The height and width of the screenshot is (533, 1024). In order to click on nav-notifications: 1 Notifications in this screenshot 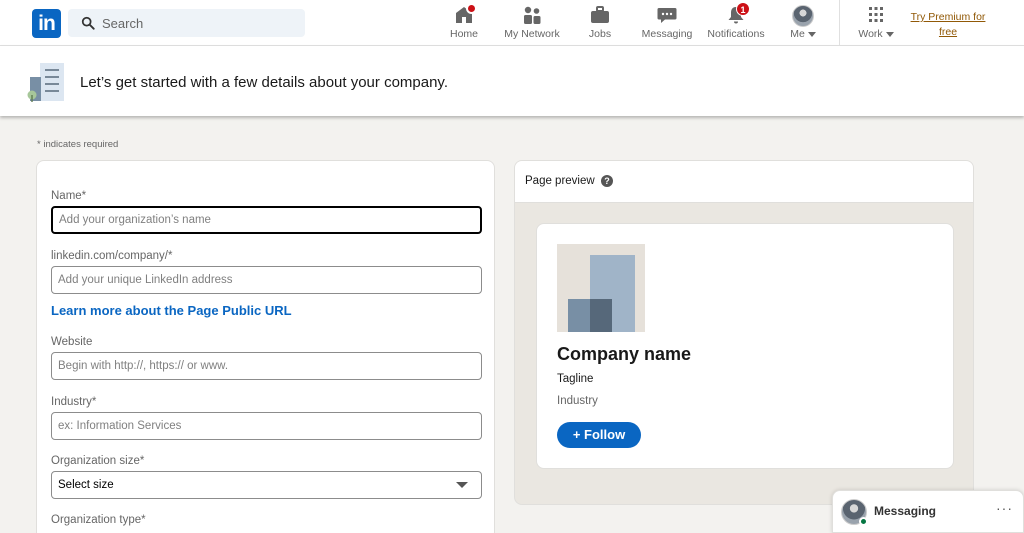, I will do `click(736, 22)`.